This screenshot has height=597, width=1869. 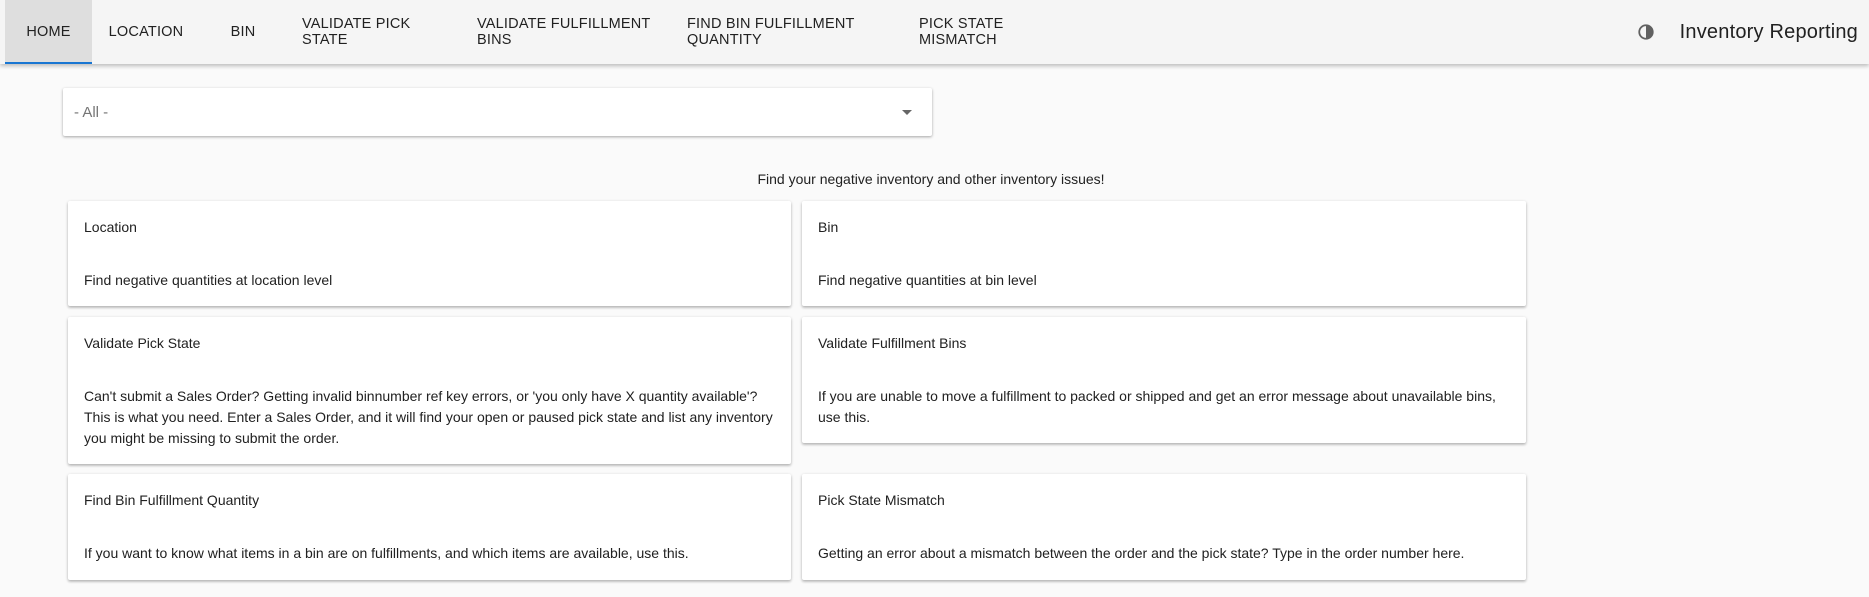 I want to click on theme-toggle-button, so click(x=1646, y=32).